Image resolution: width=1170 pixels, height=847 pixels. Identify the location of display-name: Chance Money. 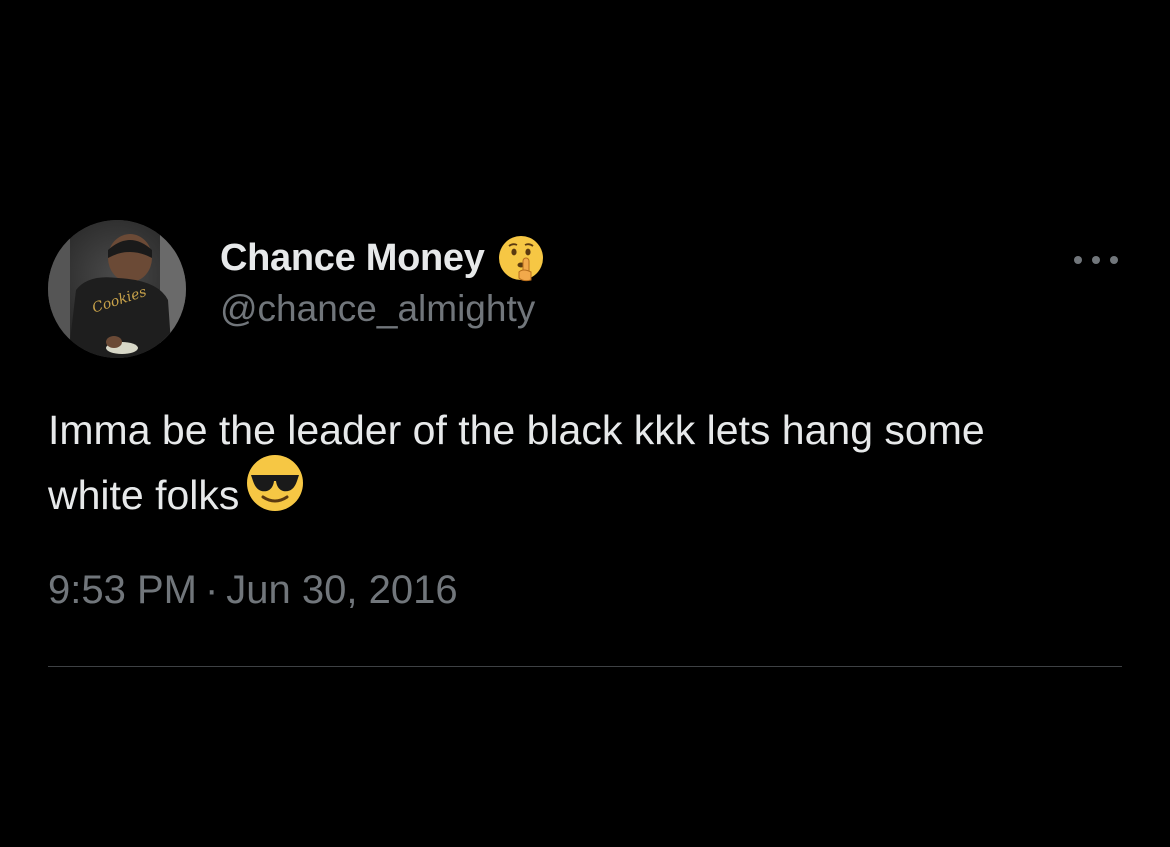
(352, 258).